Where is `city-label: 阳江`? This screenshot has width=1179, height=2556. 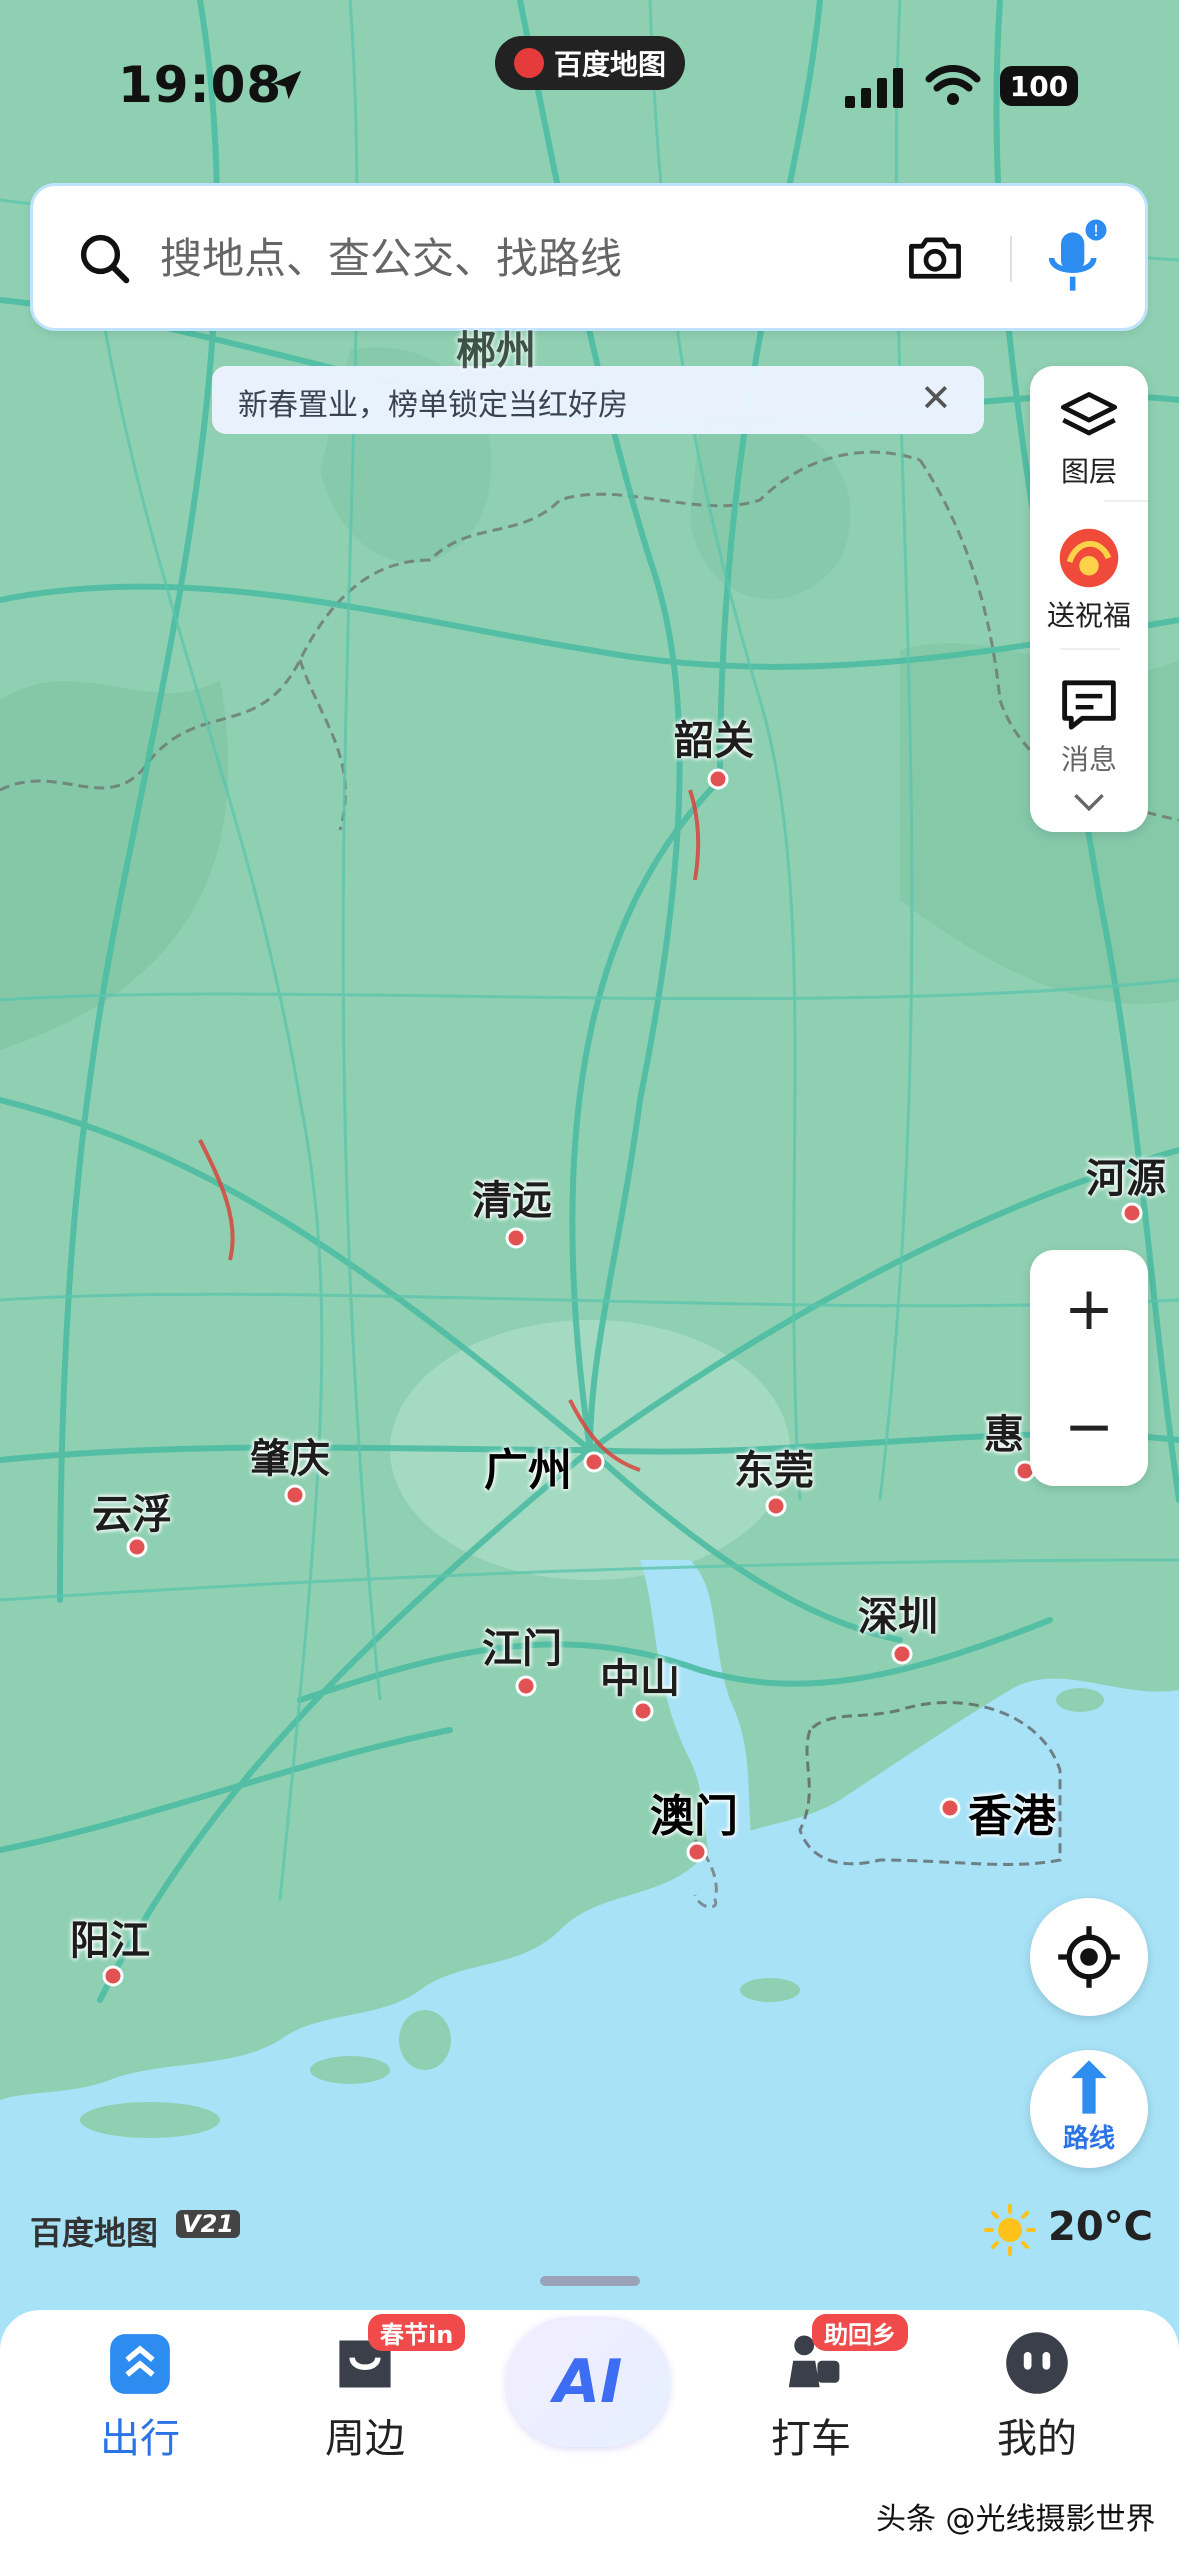
city-label: 阳江 is located at coordinates (110, 1937).